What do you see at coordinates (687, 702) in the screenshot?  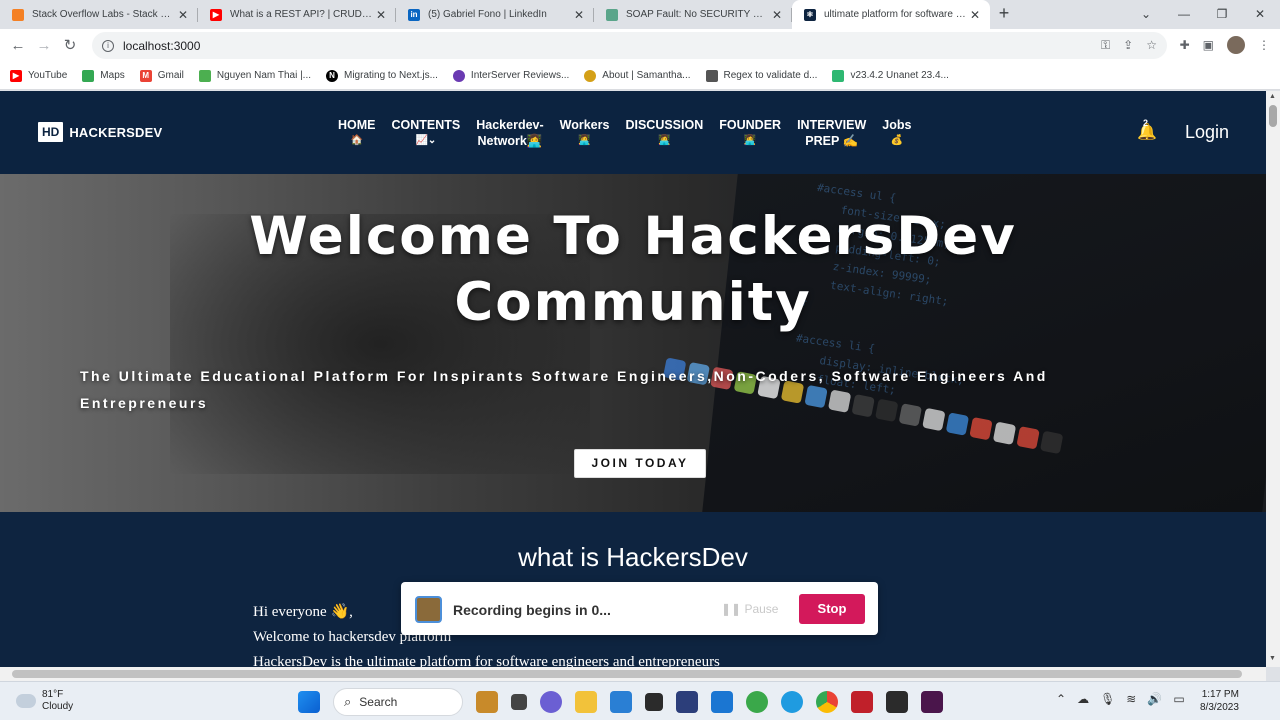 I see `visual-studio-icon` at bounding box center [687, 702].